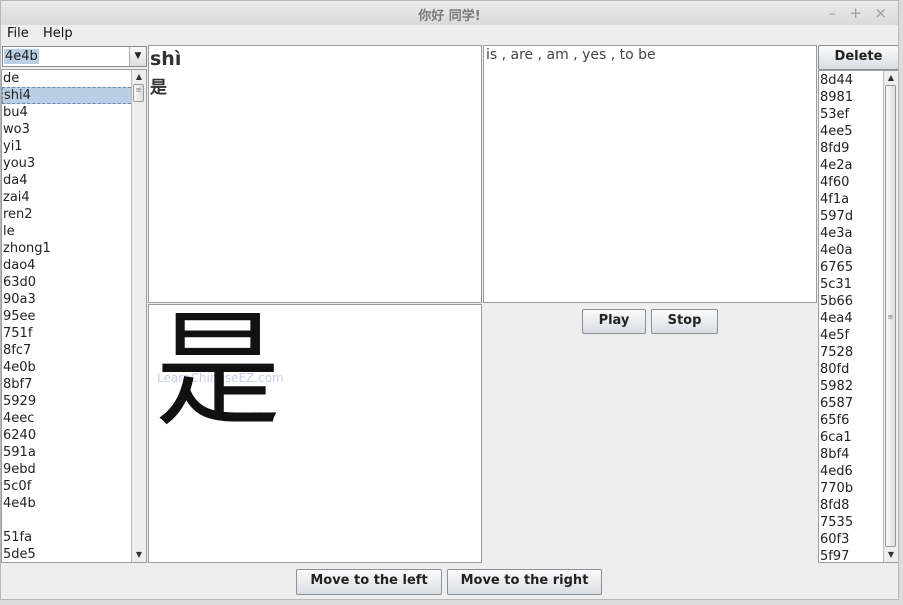  Describe the element at coordinates (74, 56) in the screenshot. I see `character-combo: 4e4b ▼` at that location.